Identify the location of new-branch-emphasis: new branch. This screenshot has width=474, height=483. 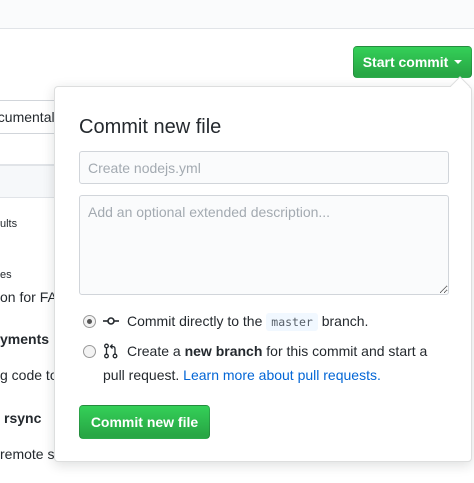
(223, 351).